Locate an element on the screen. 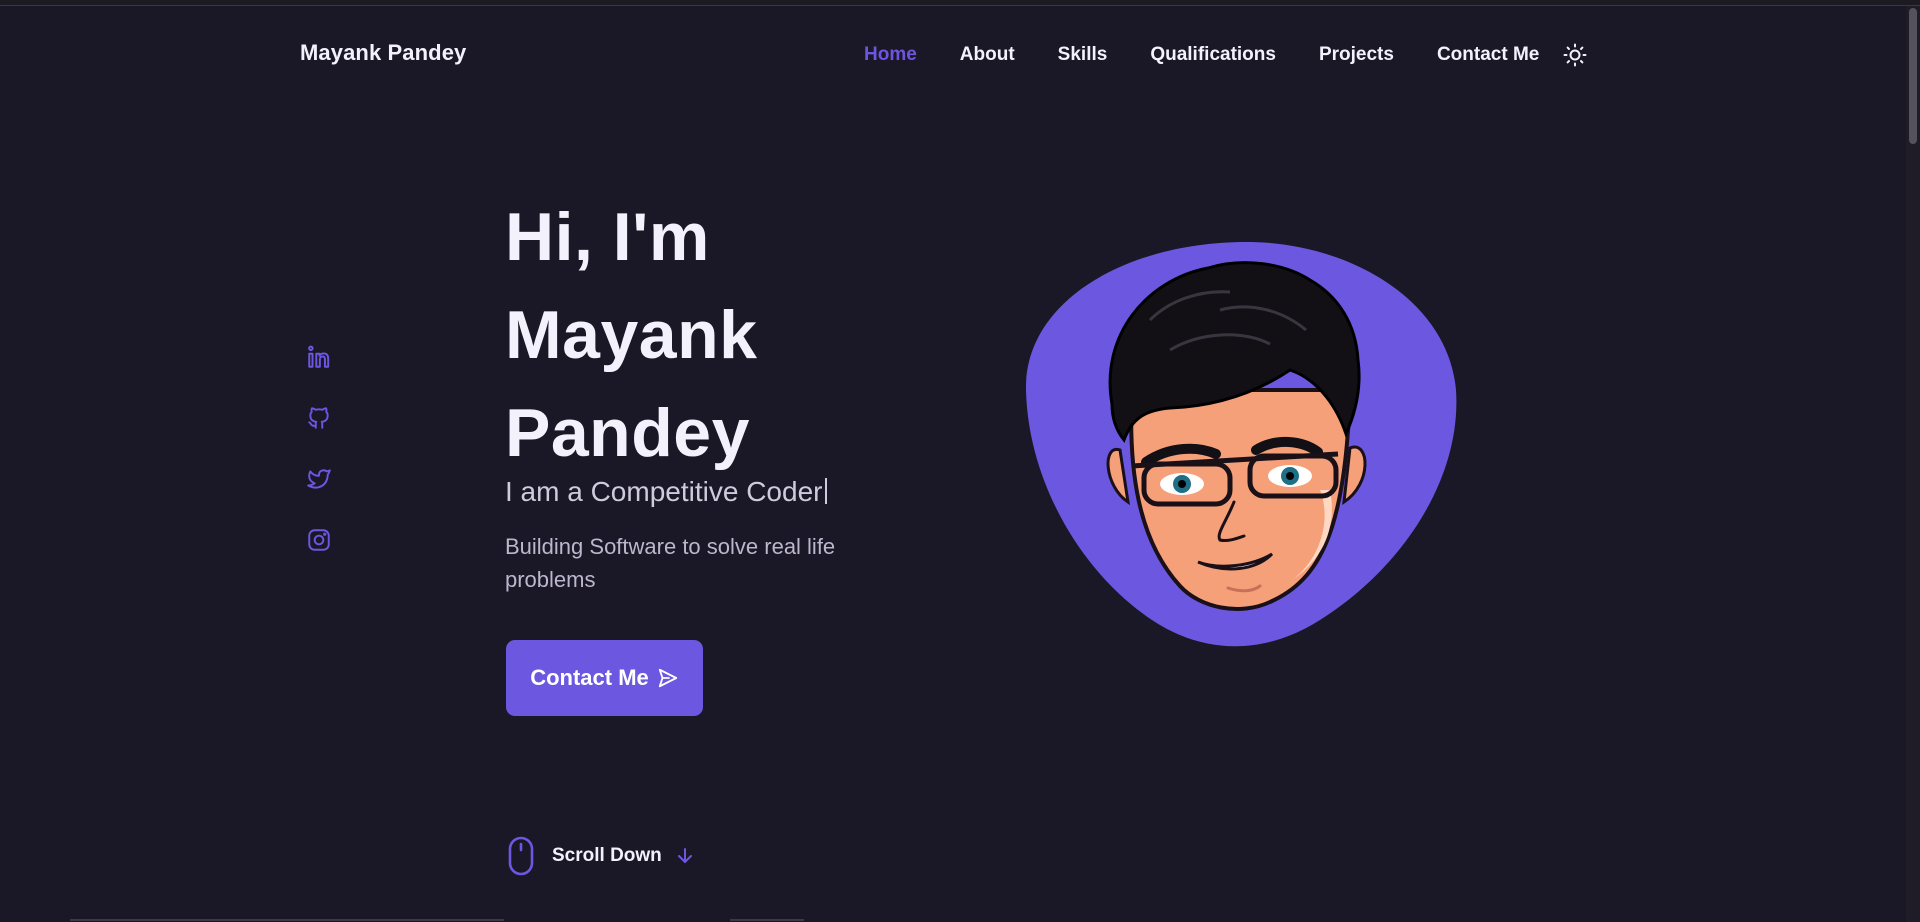  github-link is located at coordinates (319, 418).